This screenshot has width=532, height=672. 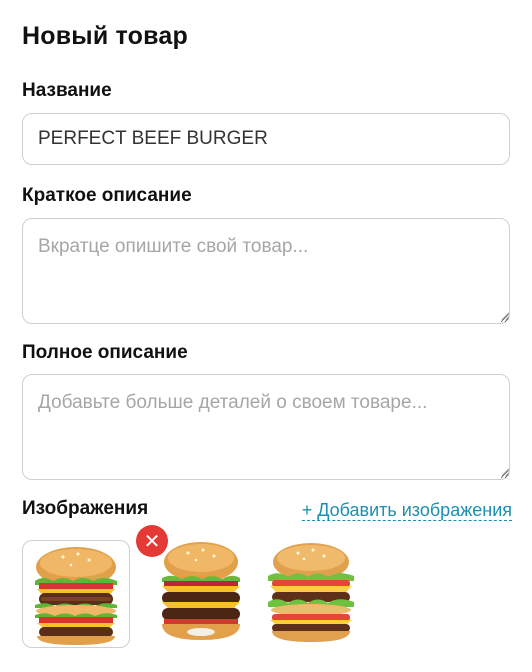 I want to click on add-images-link: + Добавить изображения, so click(x=406, y=510).